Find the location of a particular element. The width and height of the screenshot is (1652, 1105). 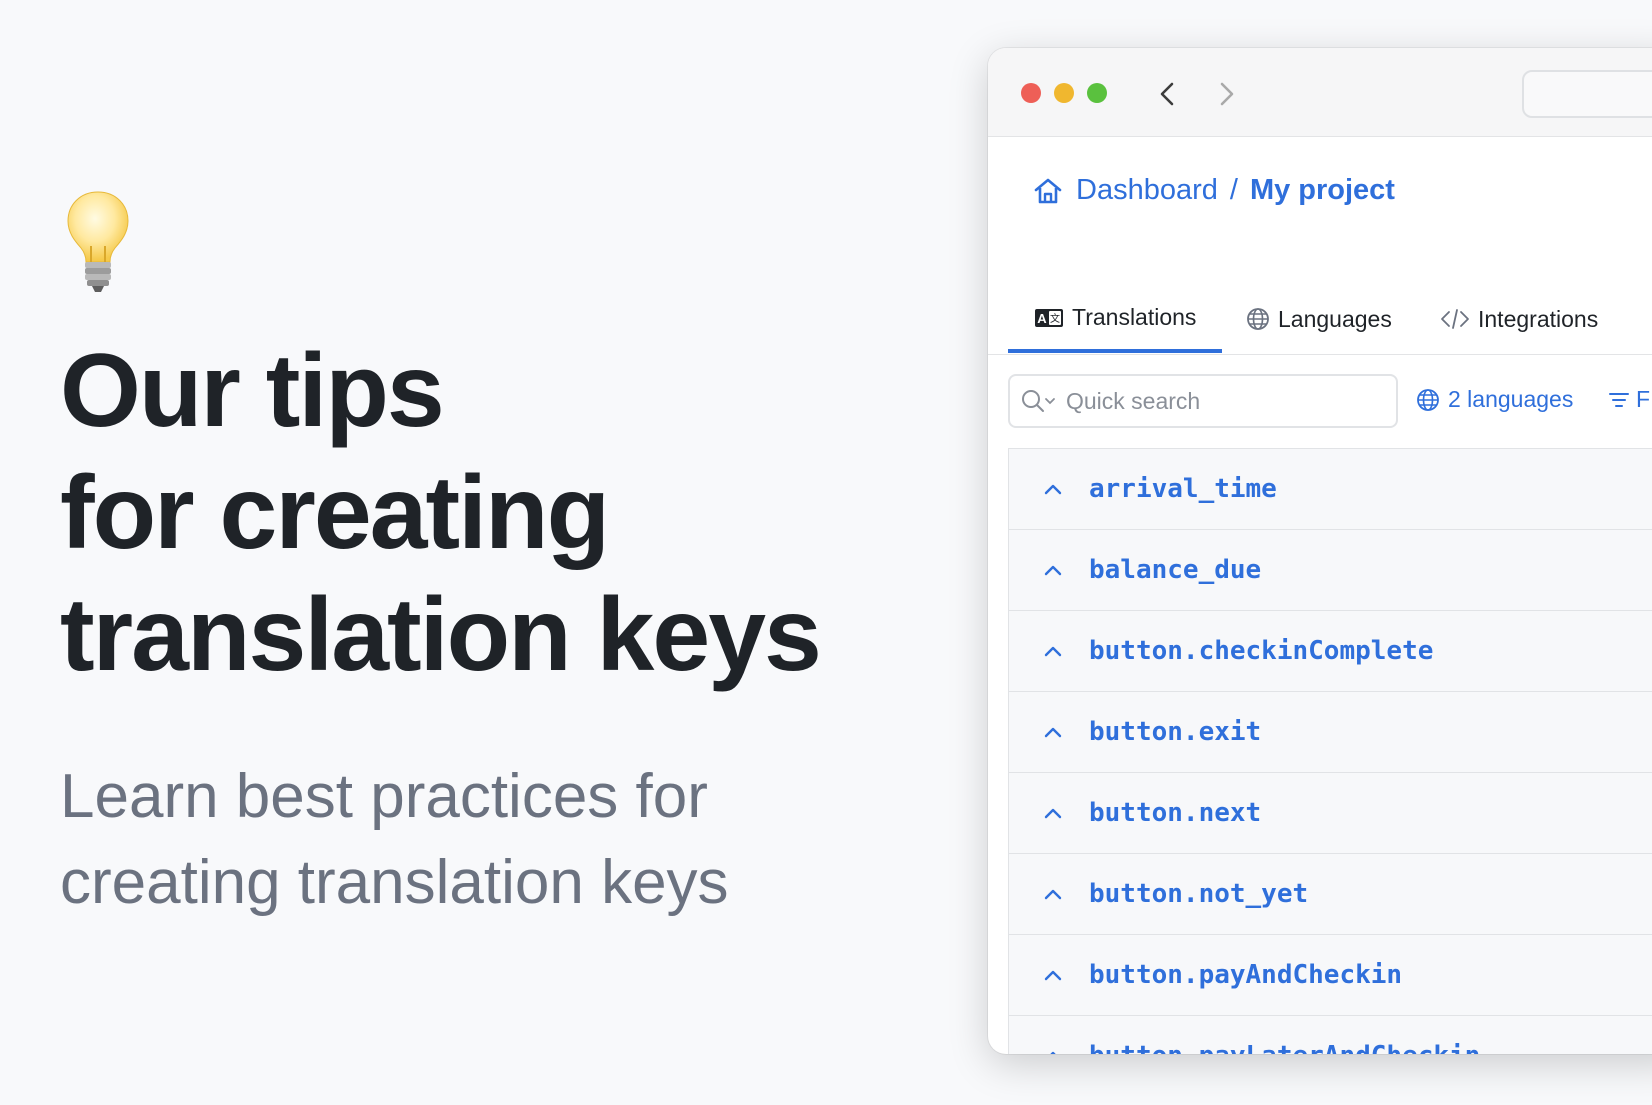

translate-icon: A 文 is located at coordinates (1049, 317).